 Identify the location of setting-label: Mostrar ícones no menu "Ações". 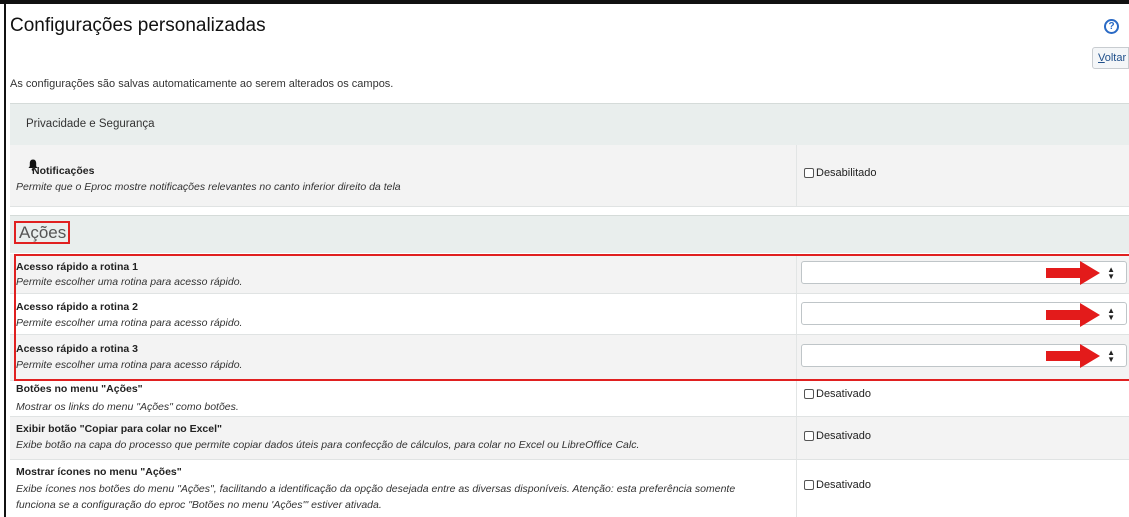
(99, 472).